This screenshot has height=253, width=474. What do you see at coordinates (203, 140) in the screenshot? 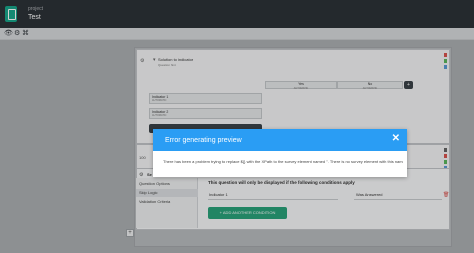
I see `dialog-title: Error generating preview` at bounding box center [203, 140].